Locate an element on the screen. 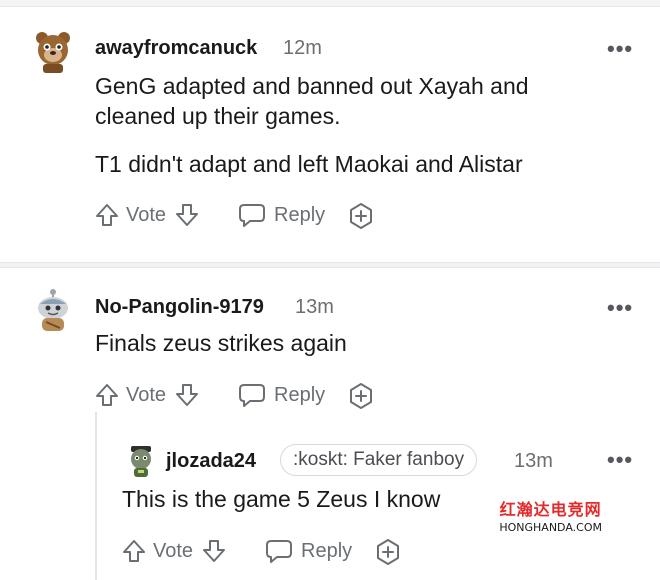  comment-timestamp: 12m is located at coordinates (302, 48).